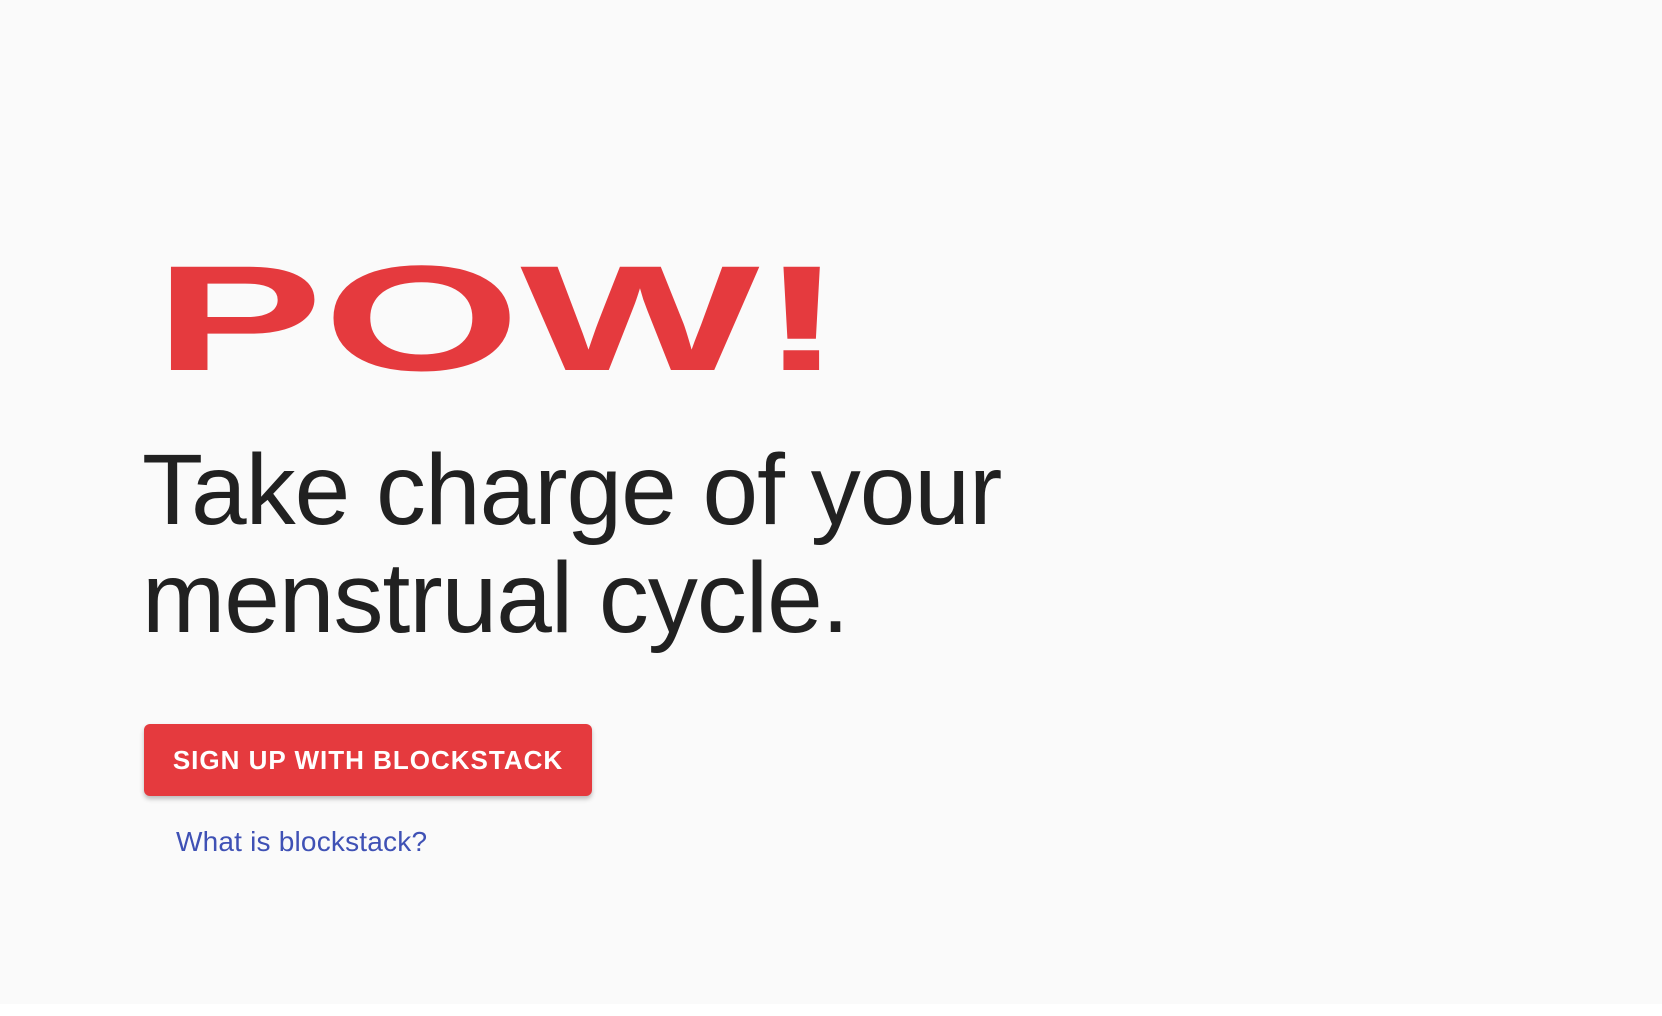 The width and height of the screenshot is (1662, 1016). I want to click on pow-logo: POW!, so click(499, 323).